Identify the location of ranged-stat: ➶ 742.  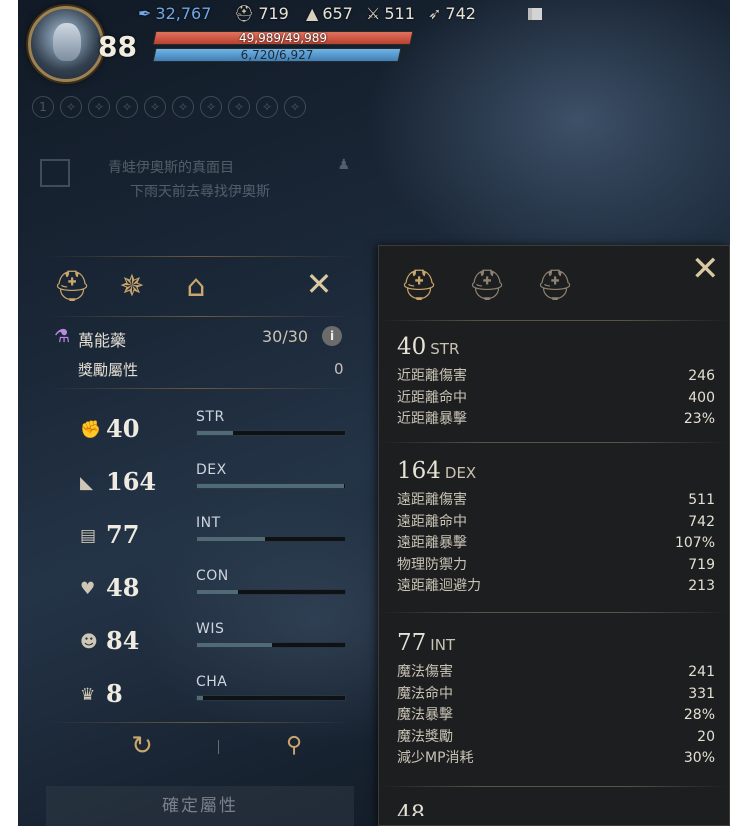
(452, 13).